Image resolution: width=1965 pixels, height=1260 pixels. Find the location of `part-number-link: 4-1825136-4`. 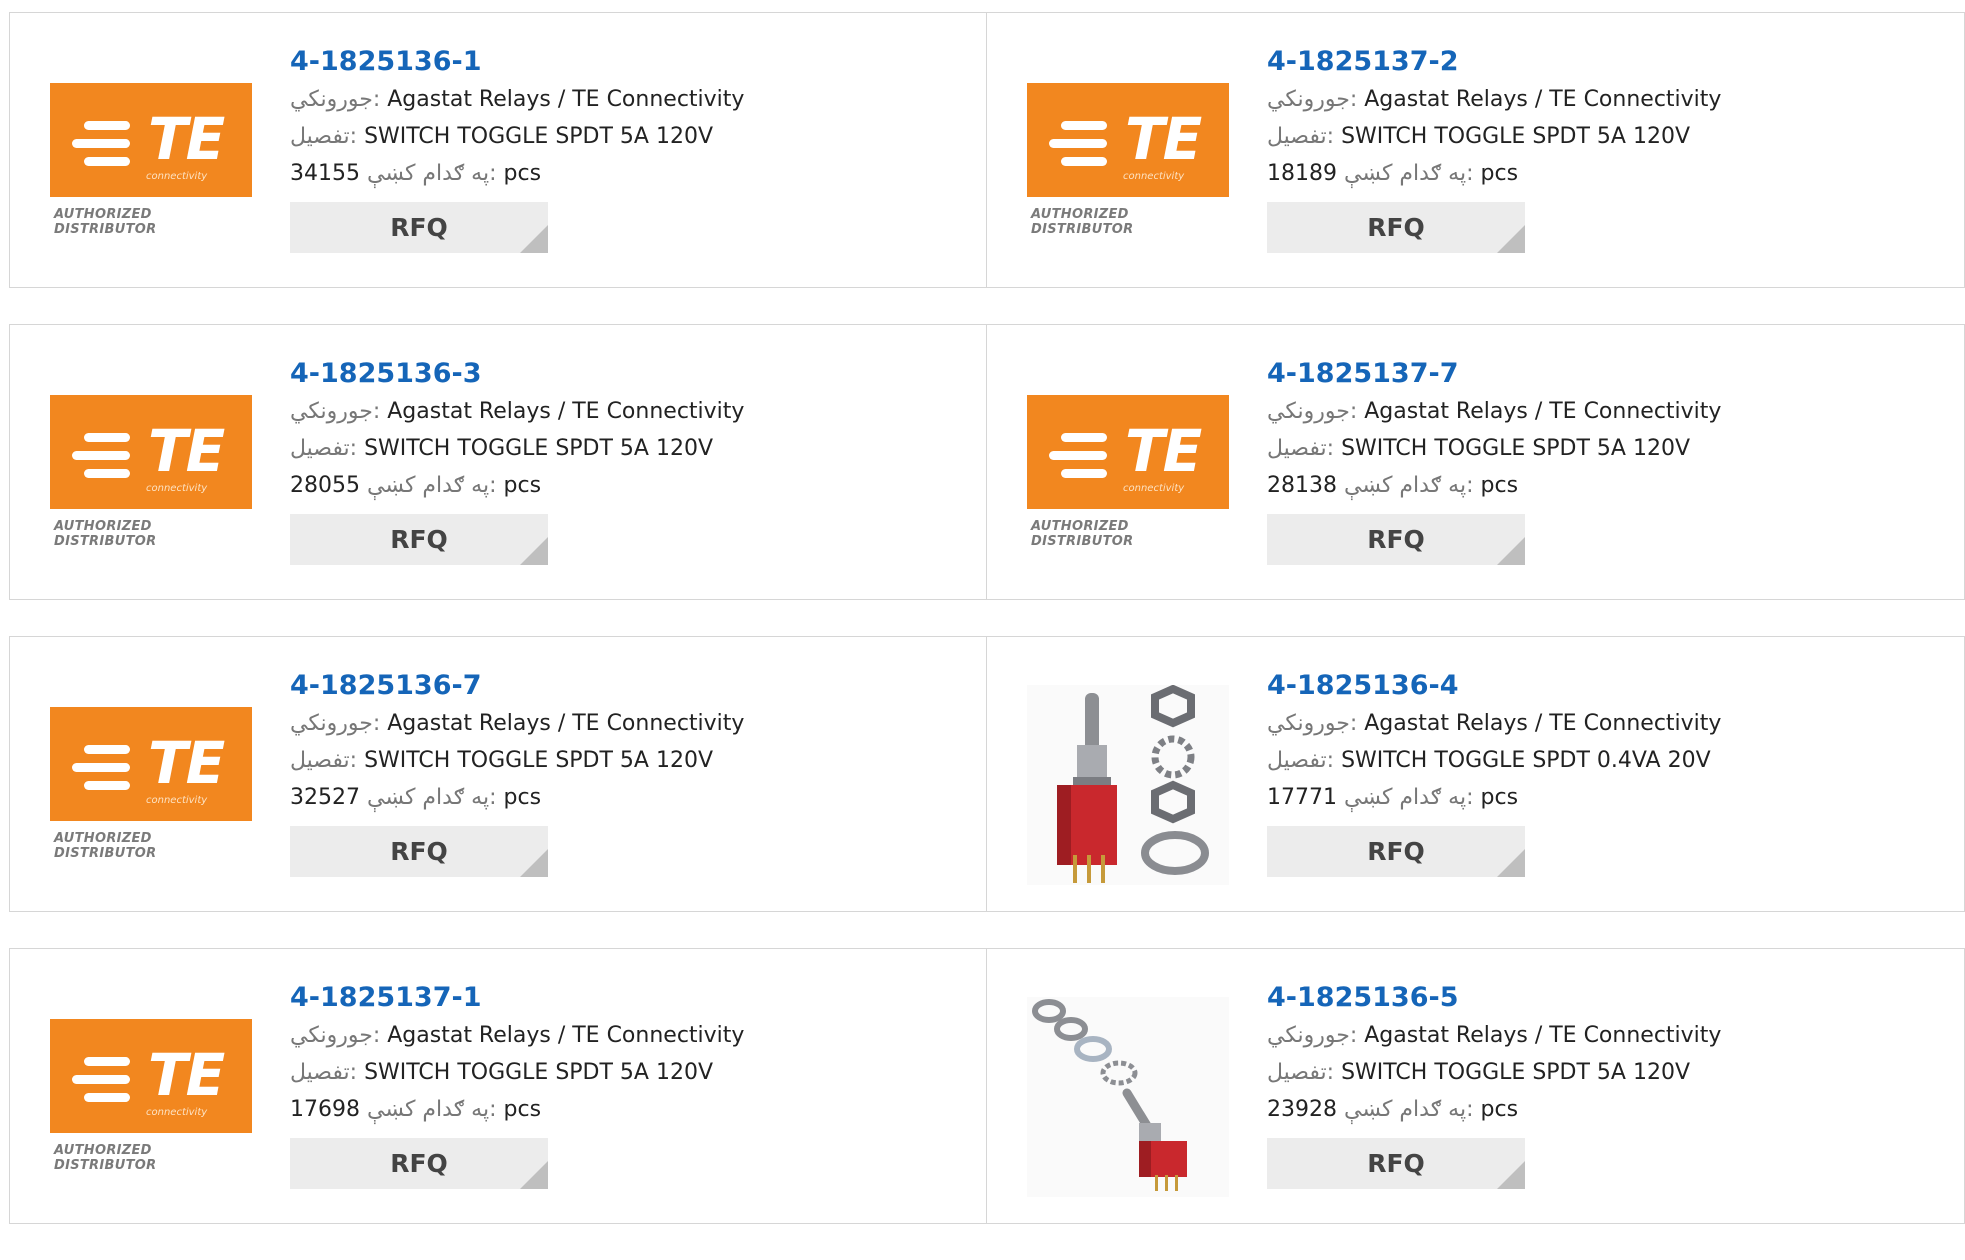

part-number-link: 4-1825136-4 is located at coordinates (1494, 686).